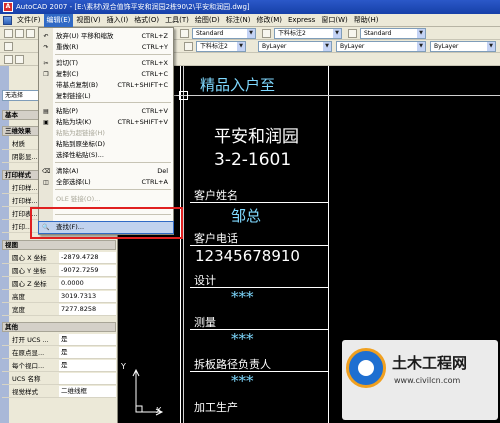 This screenshot has width=500, height=423. I want to click on design-value: ***, so click(242, 297).